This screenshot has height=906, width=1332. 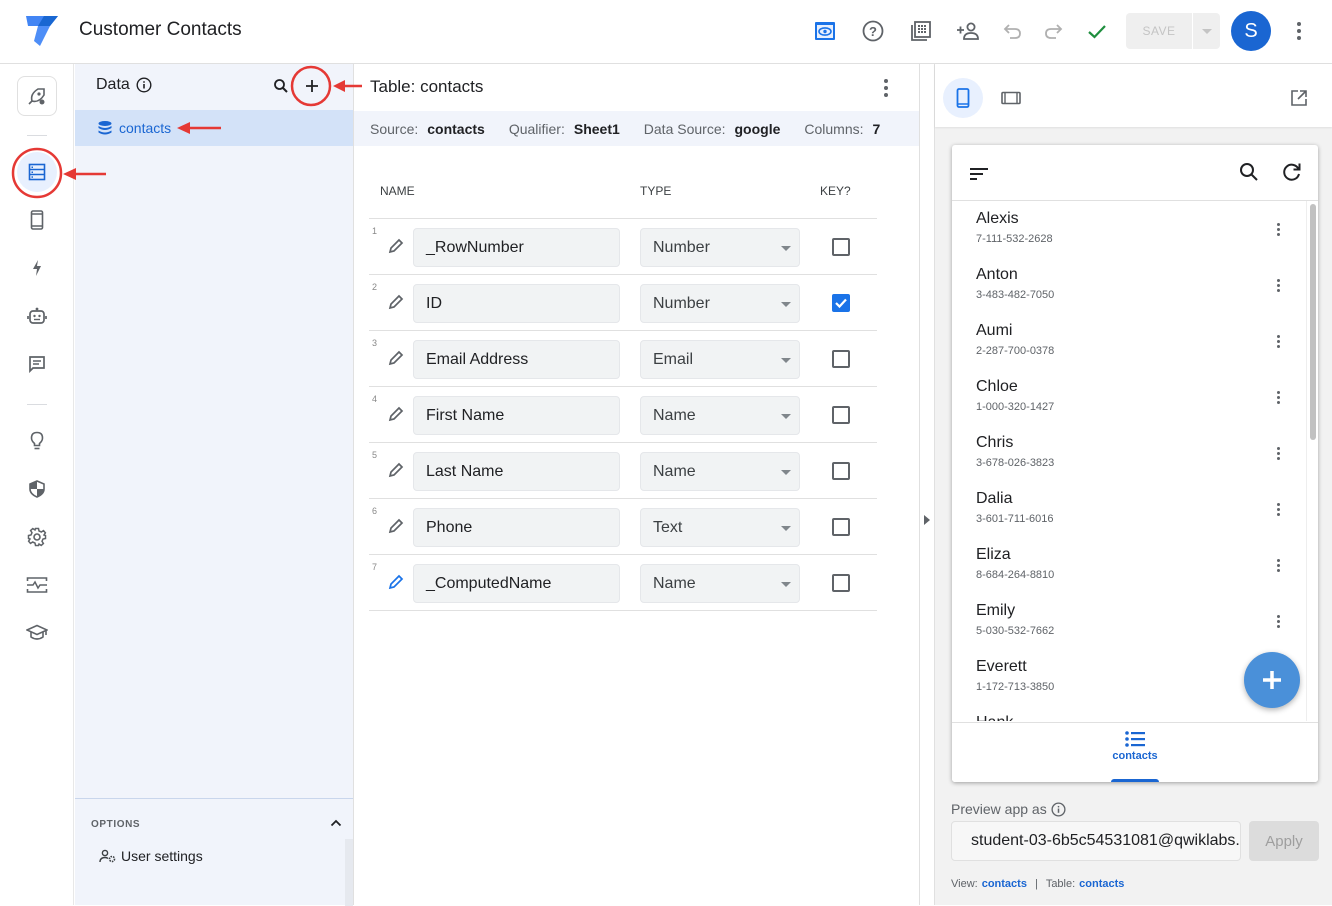 I want to click on column-type-select: Email, so click(x=720, y=359).